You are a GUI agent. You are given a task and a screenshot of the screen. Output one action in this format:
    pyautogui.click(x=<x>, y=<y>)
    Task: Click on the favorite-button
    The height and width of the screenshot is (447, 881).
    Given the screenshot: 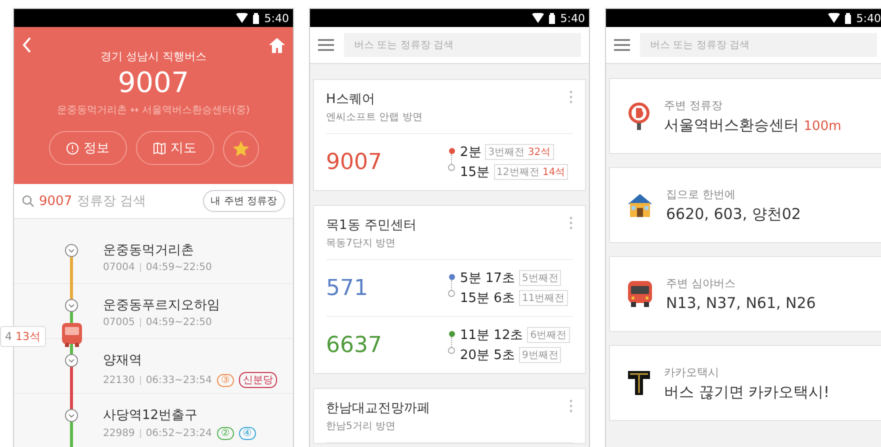 What is the action you would take?
    pyautogui.click(x=240, y=149)
    